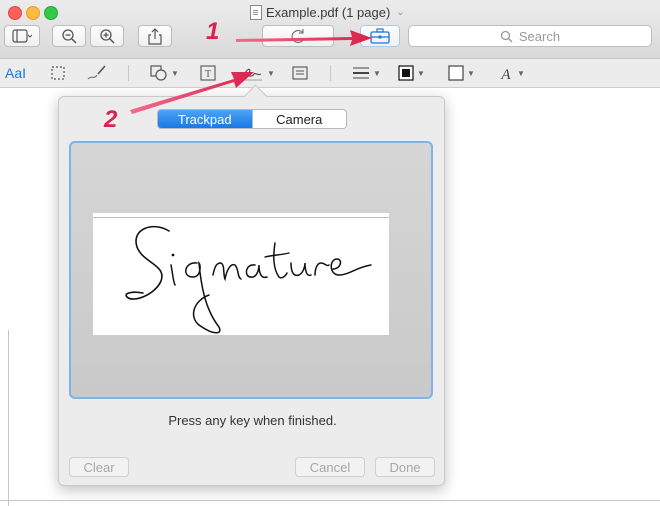 This screenshot has height=506, width=660. Describe the element at coordinates (330, 500) in the screenshot. I see `document-edge-bottom` at that location.